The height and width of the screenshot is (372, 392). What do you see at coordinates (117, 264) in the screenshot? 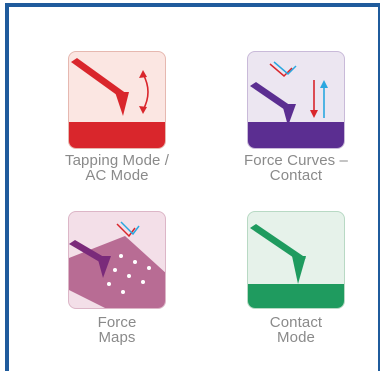
I see `force-maps-cantilever-icon` at bounding box center [117, 264].